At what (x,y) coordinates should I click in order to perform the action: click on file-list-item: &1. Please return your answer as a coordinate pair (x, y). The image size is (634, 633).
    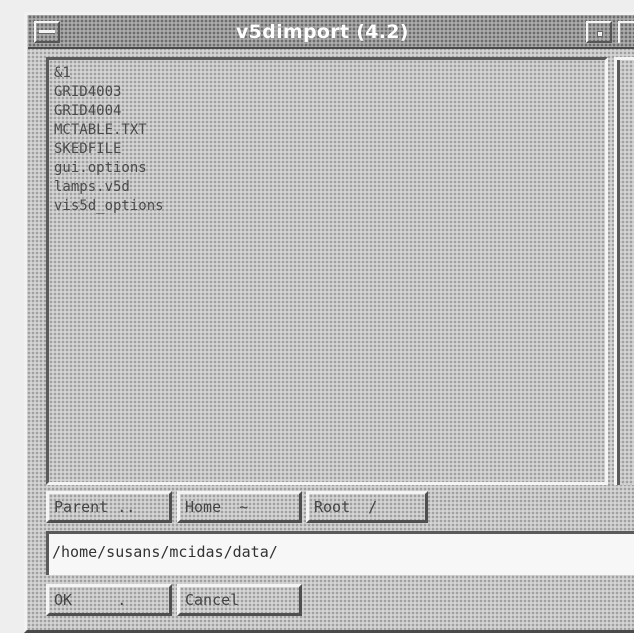
    Looking at the image, I should click on (329, 73).